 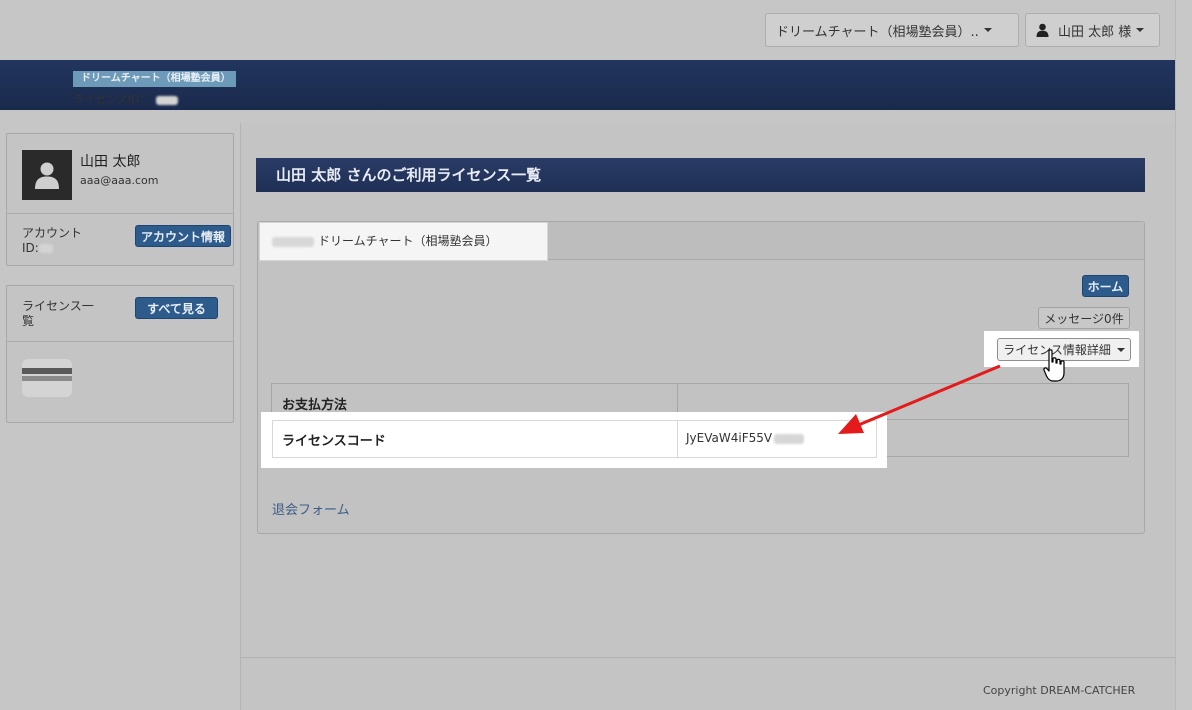 I want to click on license-code-value: JyEVaW4iF55V, so click(x=745, y=438).